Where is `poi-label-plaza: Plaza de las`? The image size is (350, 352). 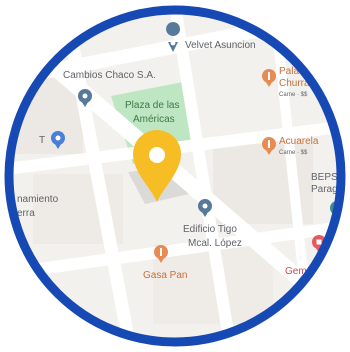
poi-label-plaza: Plaza de las is located at coordinates (152, 105).